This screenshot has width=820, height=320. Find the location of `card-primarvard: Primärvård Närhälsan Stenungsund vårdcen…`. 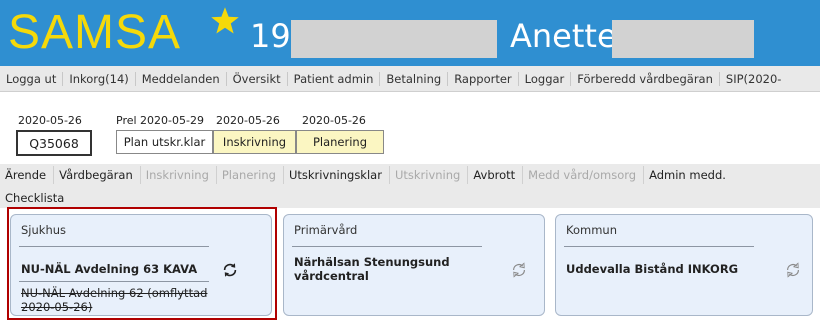

card-primarvard: Primärvård Närhälsan Stenungsund vårdcen… is located at coordinates (414, 265).